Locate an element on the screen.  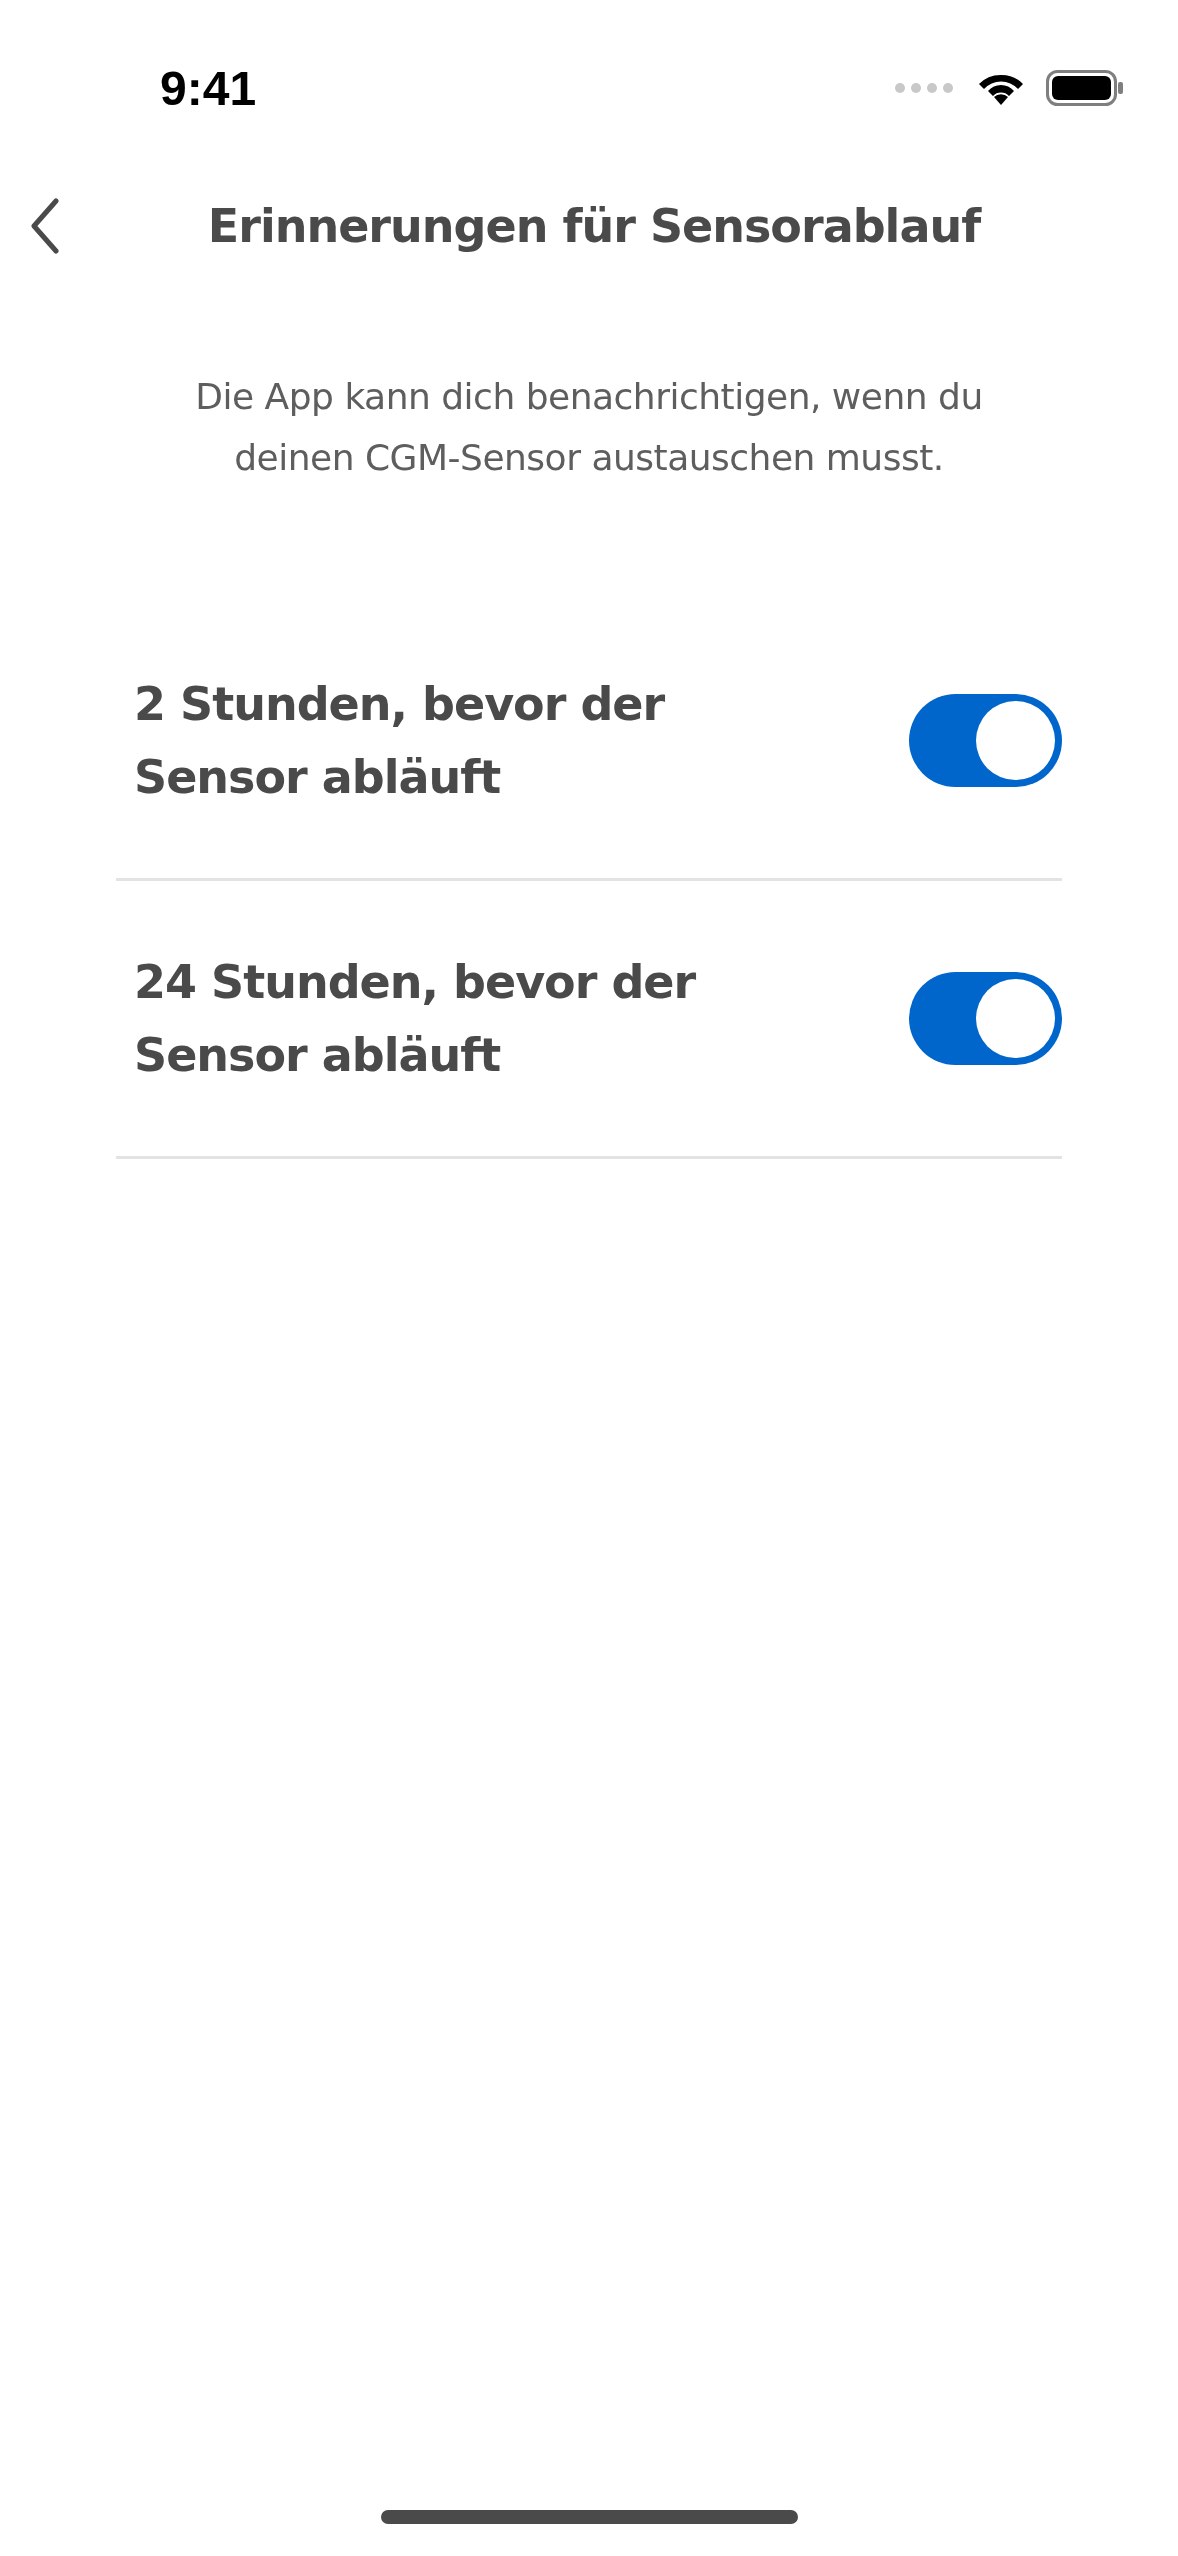
battery-icon is located at coordinates (1085, 88).